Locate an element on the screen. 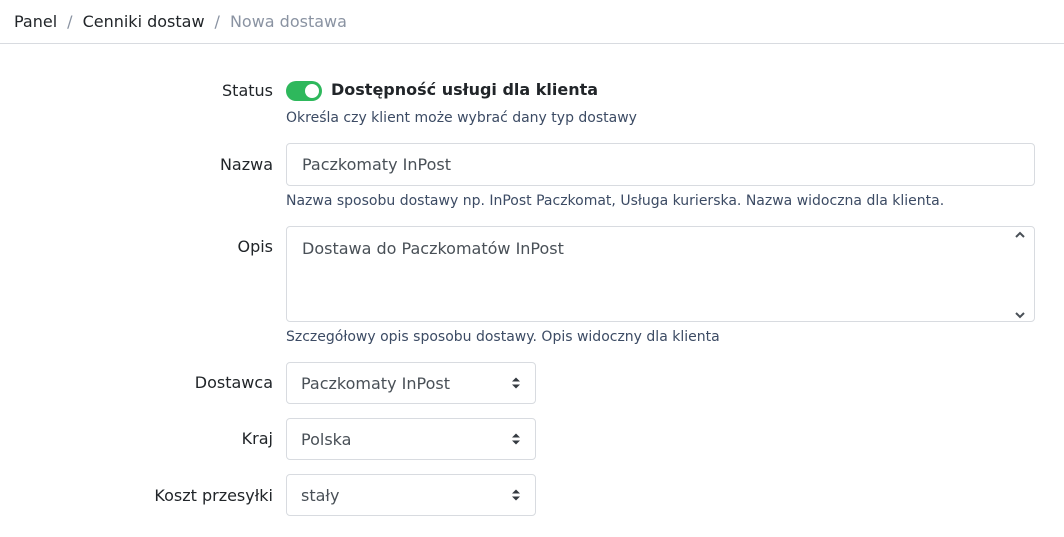 The image size is (1064, 537). nazwa-label: Nazwa is located at coordinates (246, 164).